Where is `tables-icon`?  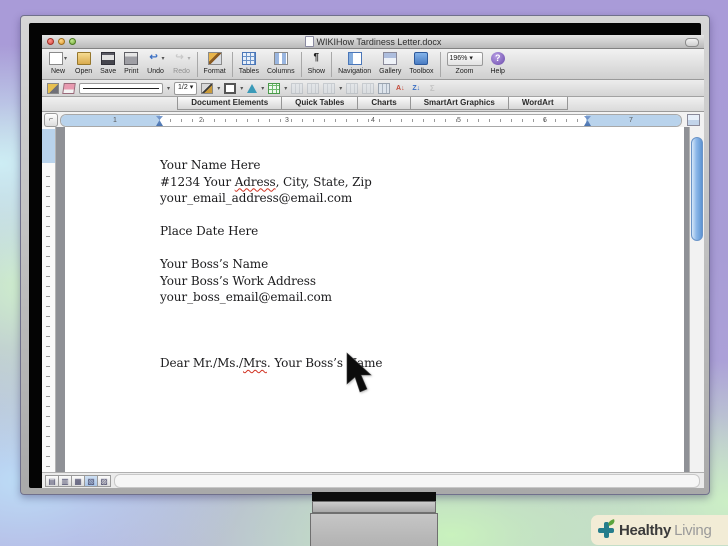 tables-icon is located at coordinates (248, 58).